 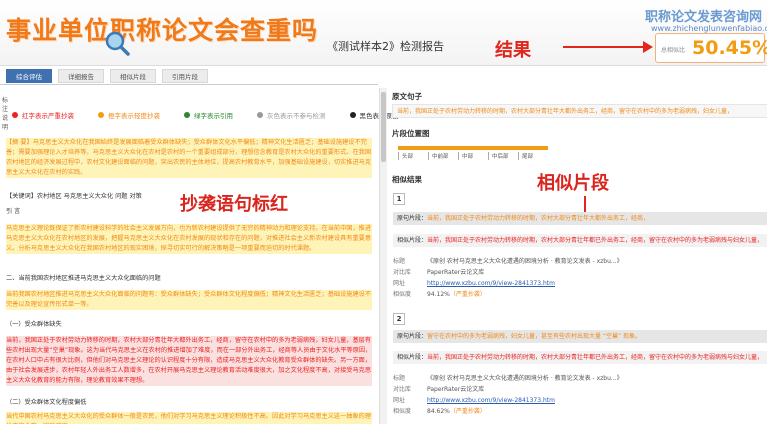 What do you see at coordinates (189, 84) in the screenshot?
I see `divider` at bounding box center [189, 84].